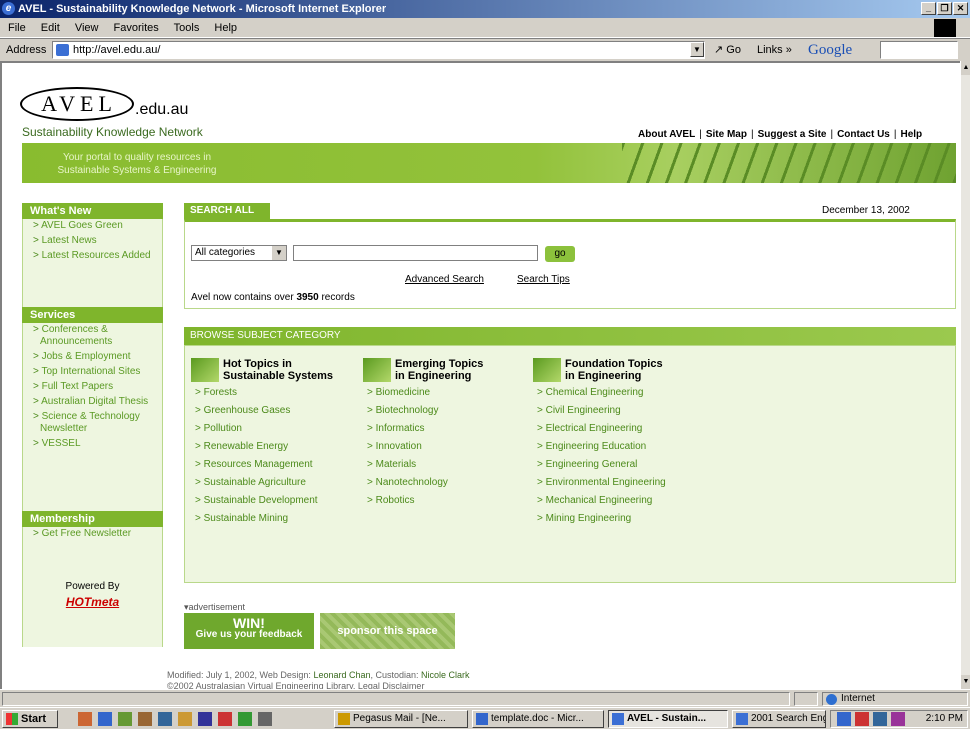 The height and width of the screenshot is (729, 970). I want to click on topic-link: > Civil Engineering, so click(599, 411).